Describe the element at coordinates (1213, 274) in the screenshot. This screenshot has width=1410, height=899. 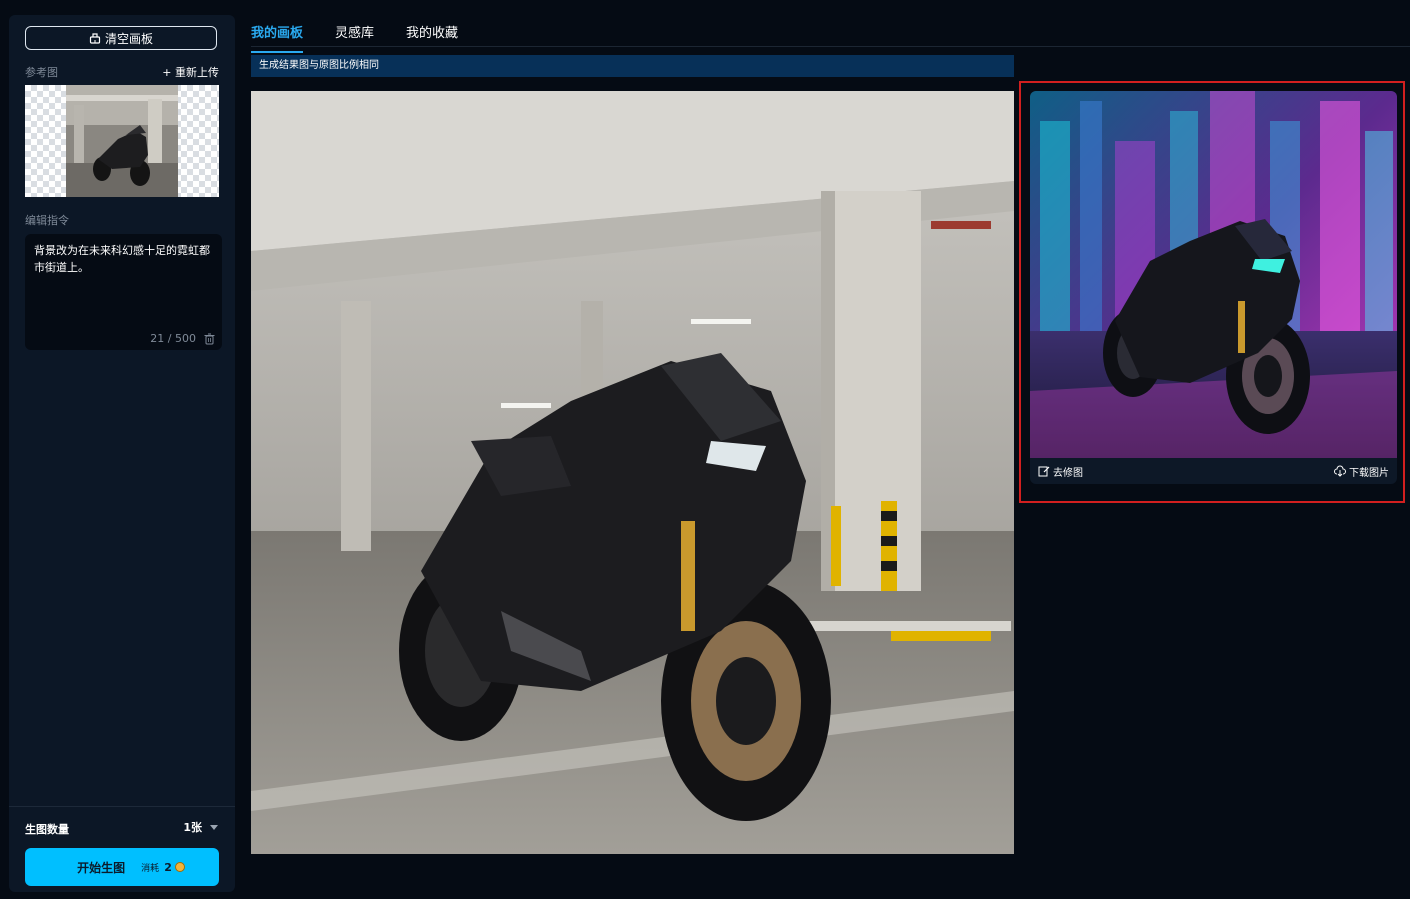
I see `result-image` at that location.